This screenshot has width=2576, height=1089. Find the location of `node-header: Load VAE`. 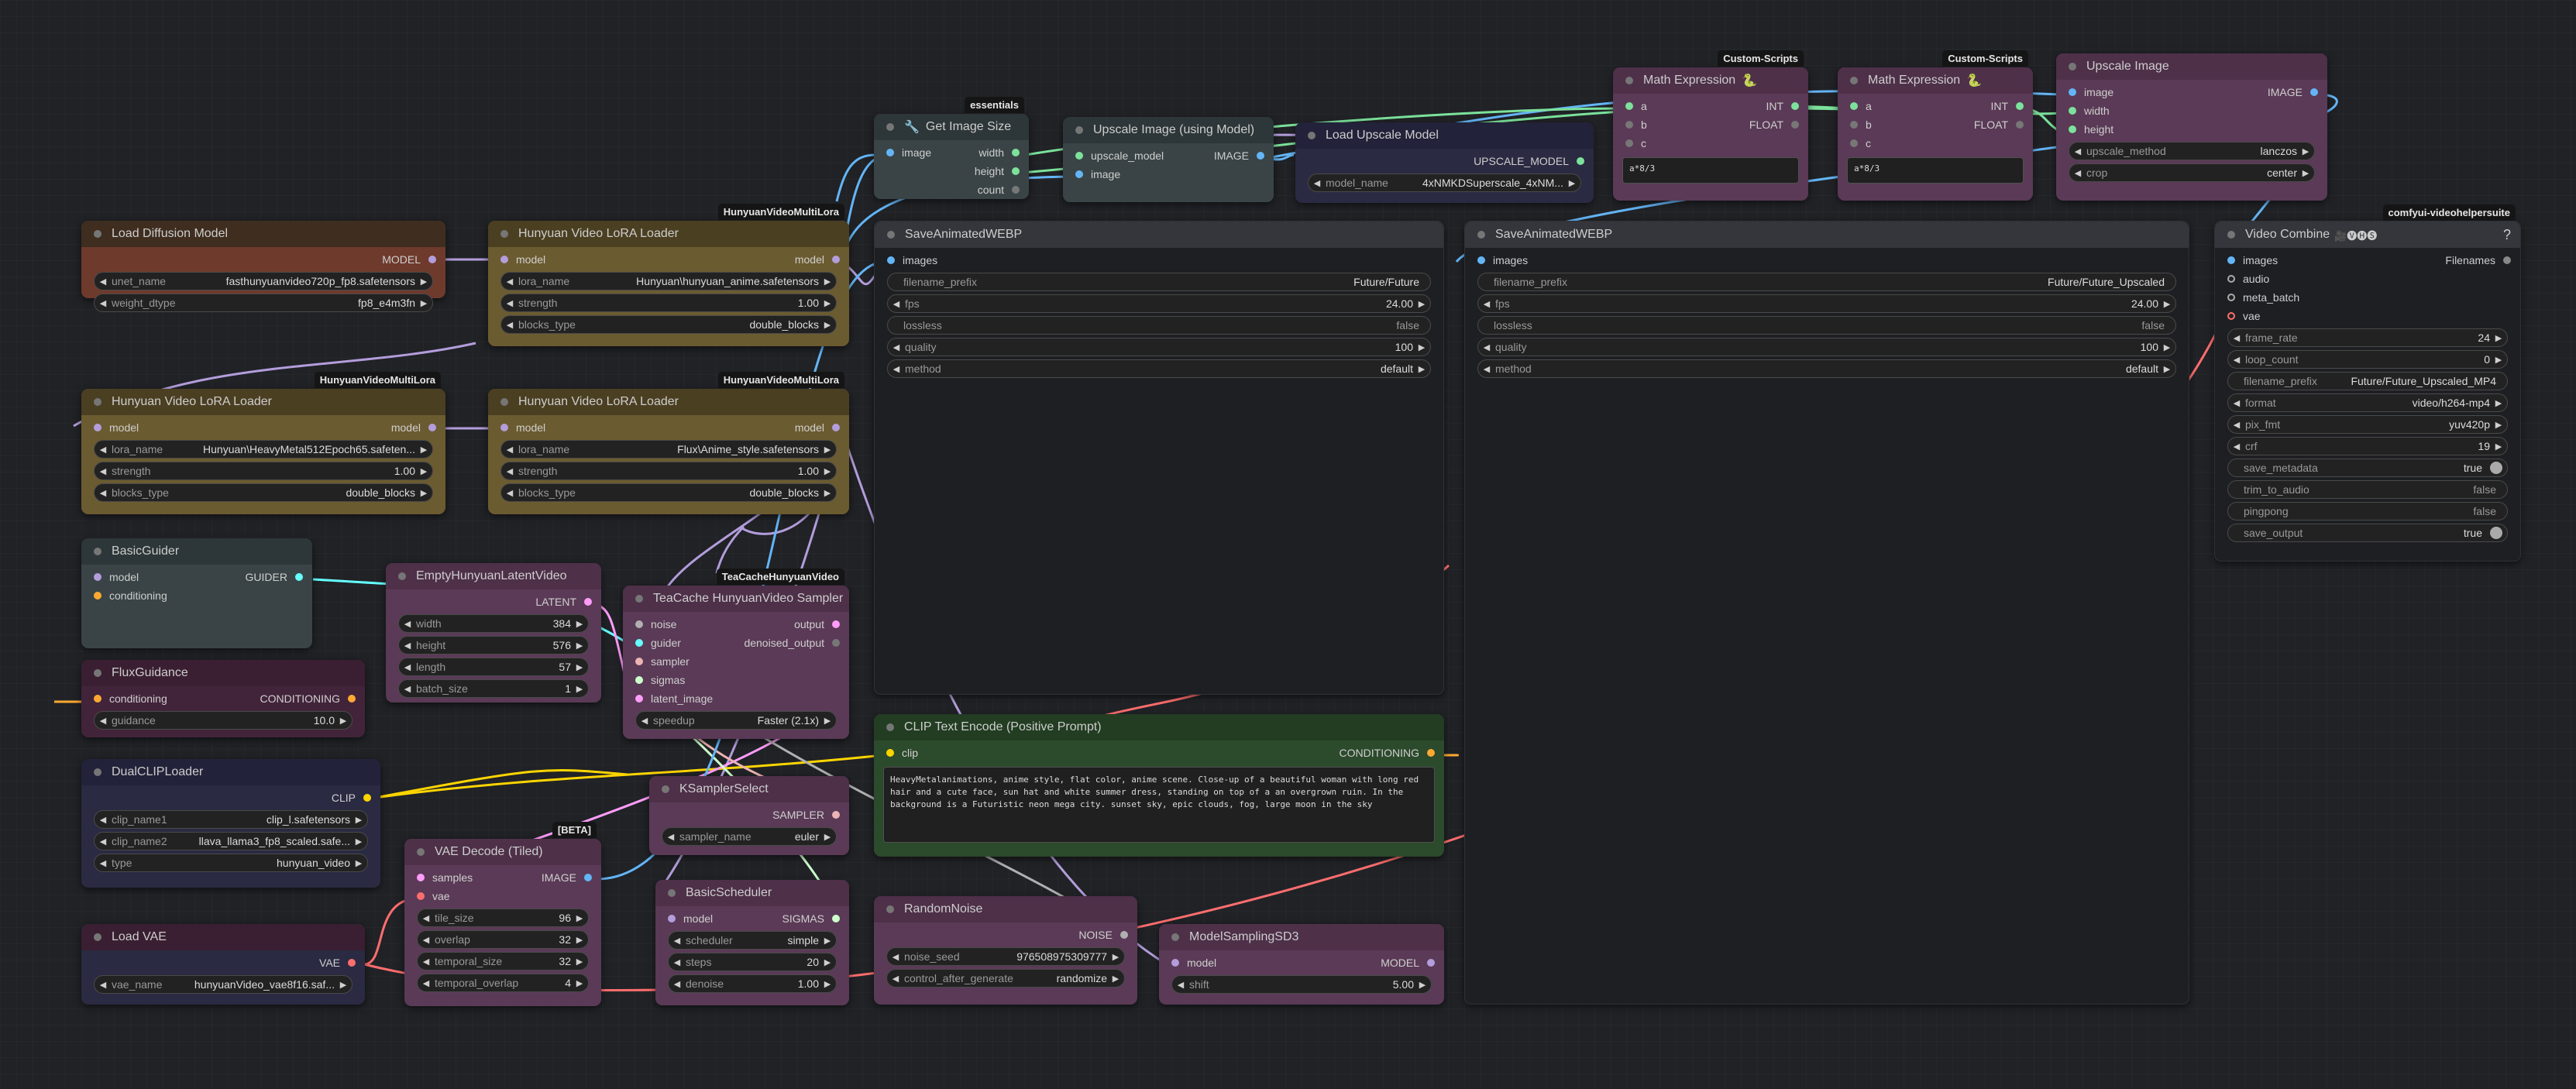

node-header: Load VAE is located at coordinates (223, 937).